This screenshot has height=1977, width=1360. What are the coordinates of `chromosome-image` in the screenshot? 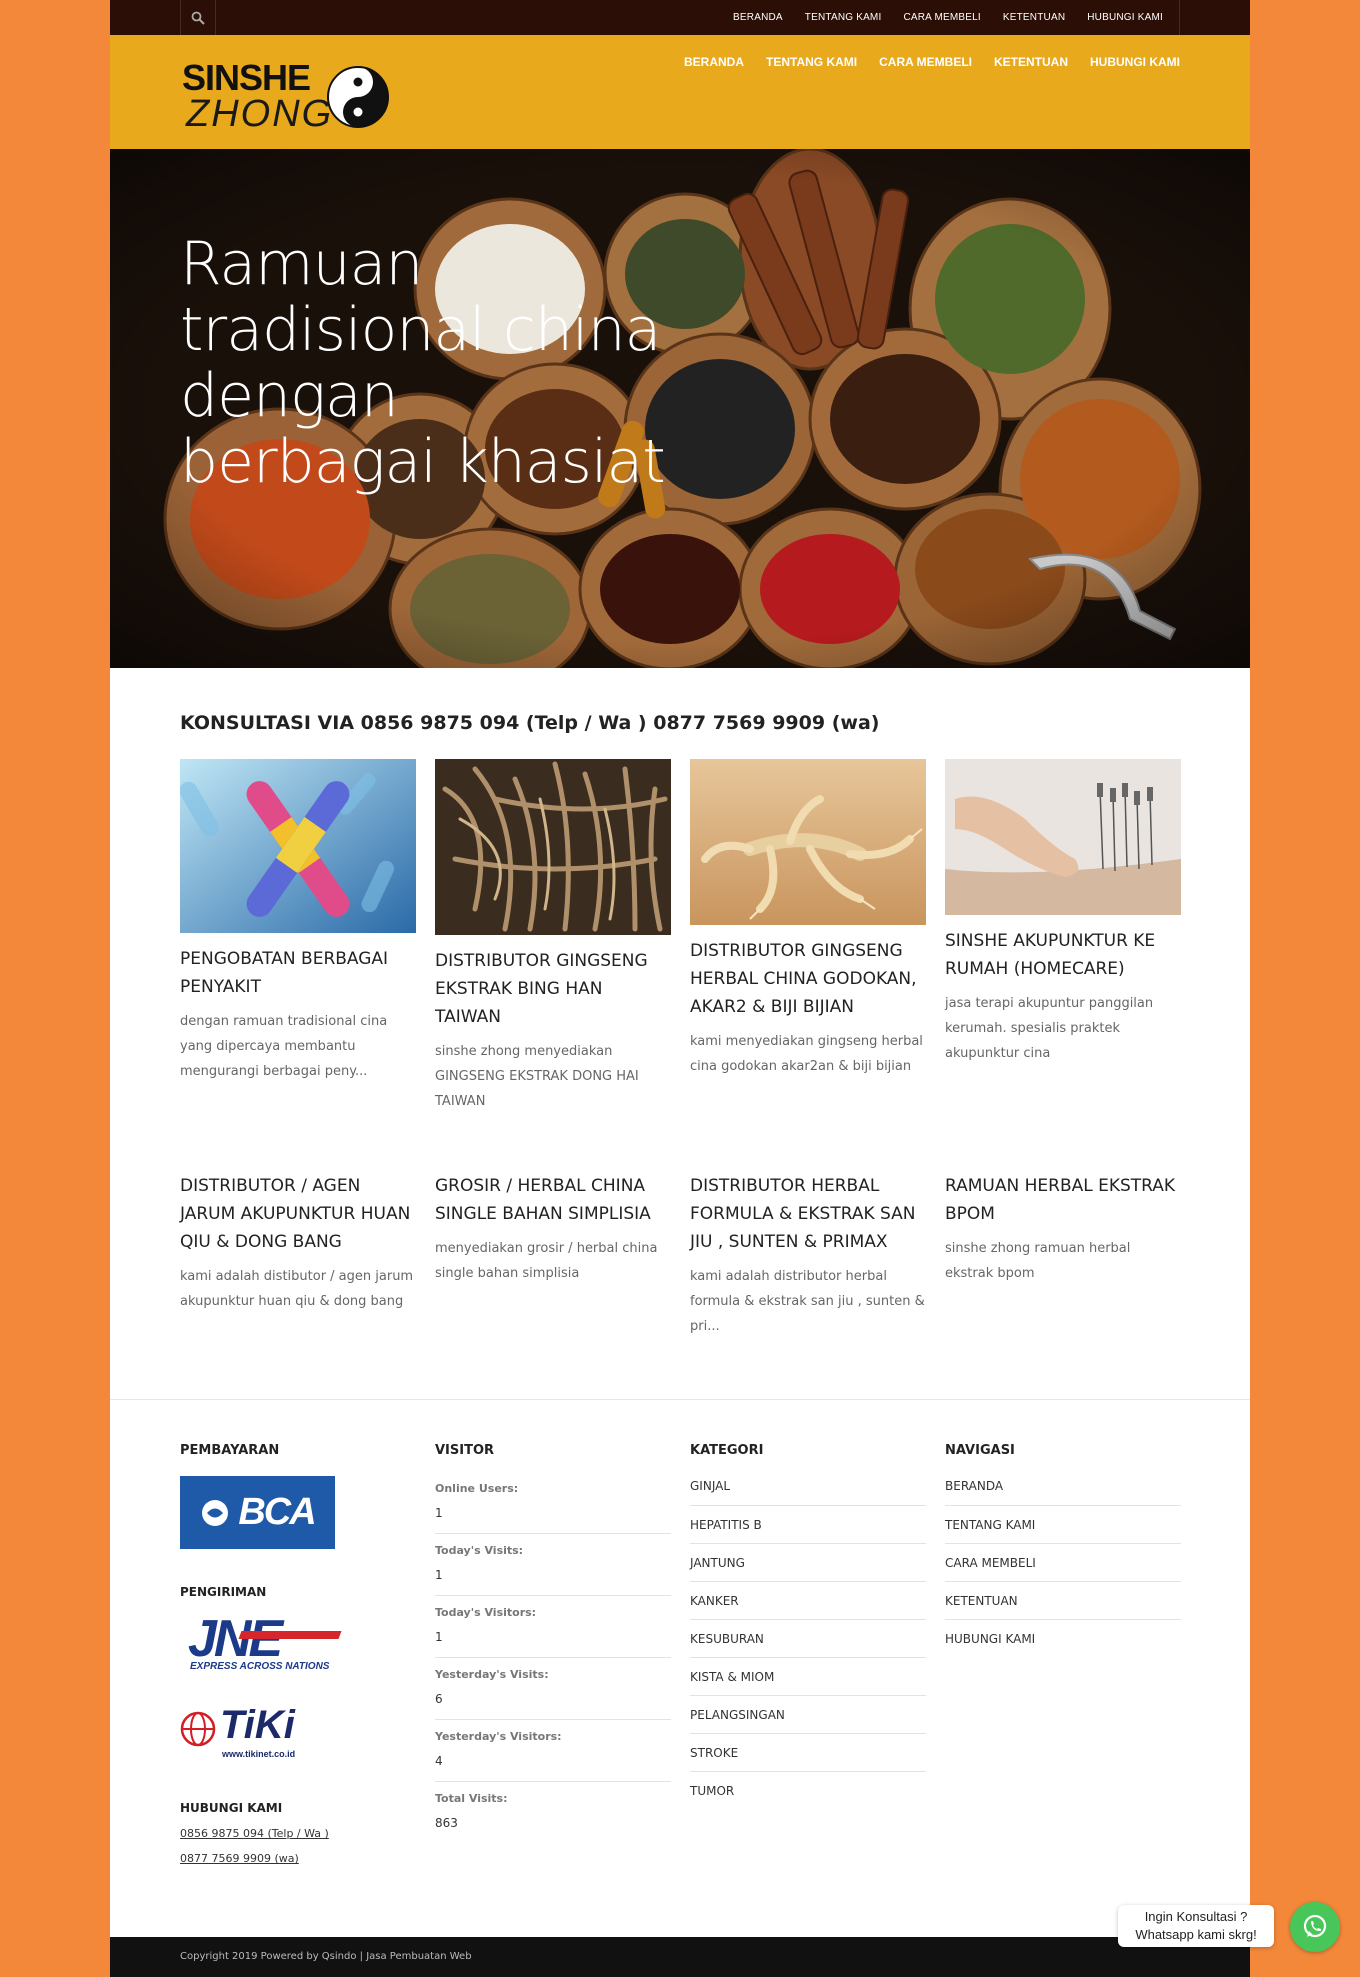 It's located at (298, 846).